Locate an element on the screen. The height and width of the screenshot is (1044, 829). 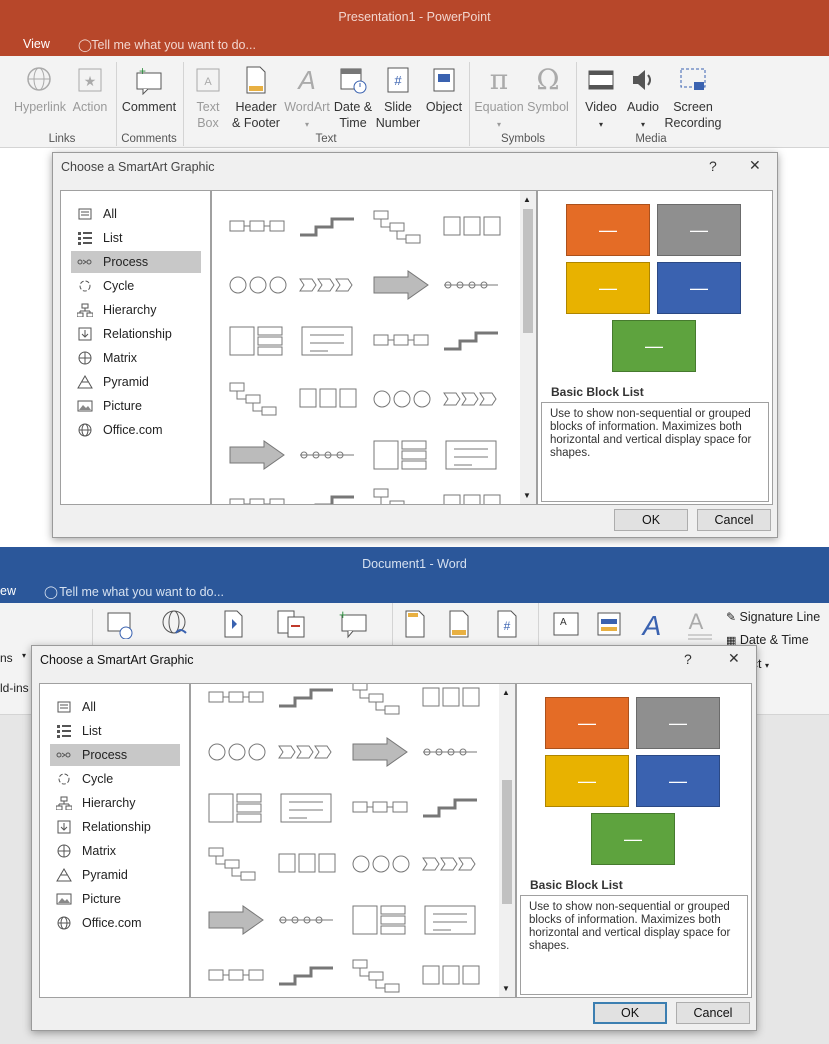
tab-view: View is located at coordinates (36, 44).